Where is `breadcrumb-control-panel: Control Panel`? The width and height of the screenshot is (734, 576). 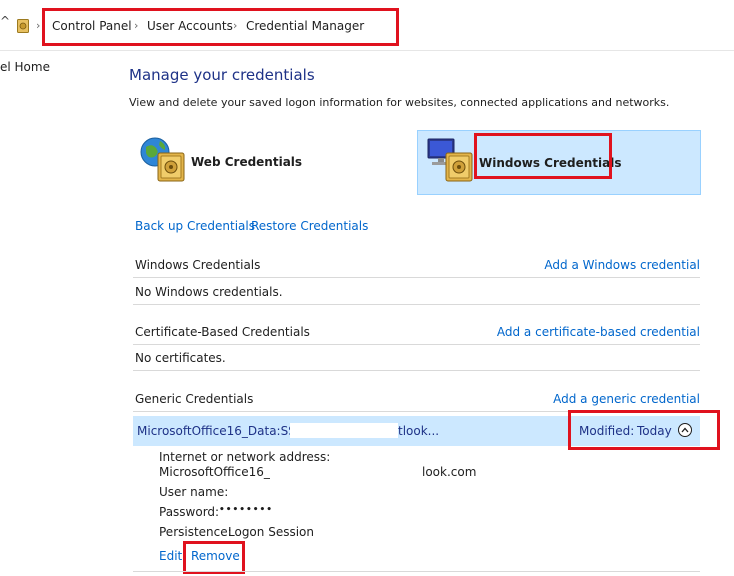
breadcrumb-control-panel: Control Panel is located at coordinates (92, 26).